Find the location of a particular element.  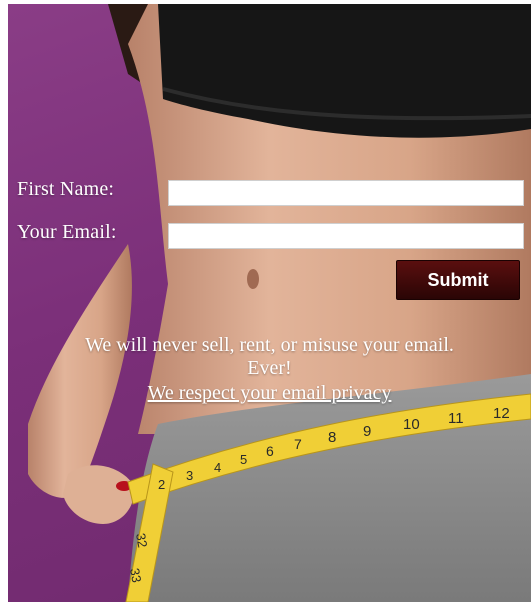

first-name-input is located at coordinates (346, 193).